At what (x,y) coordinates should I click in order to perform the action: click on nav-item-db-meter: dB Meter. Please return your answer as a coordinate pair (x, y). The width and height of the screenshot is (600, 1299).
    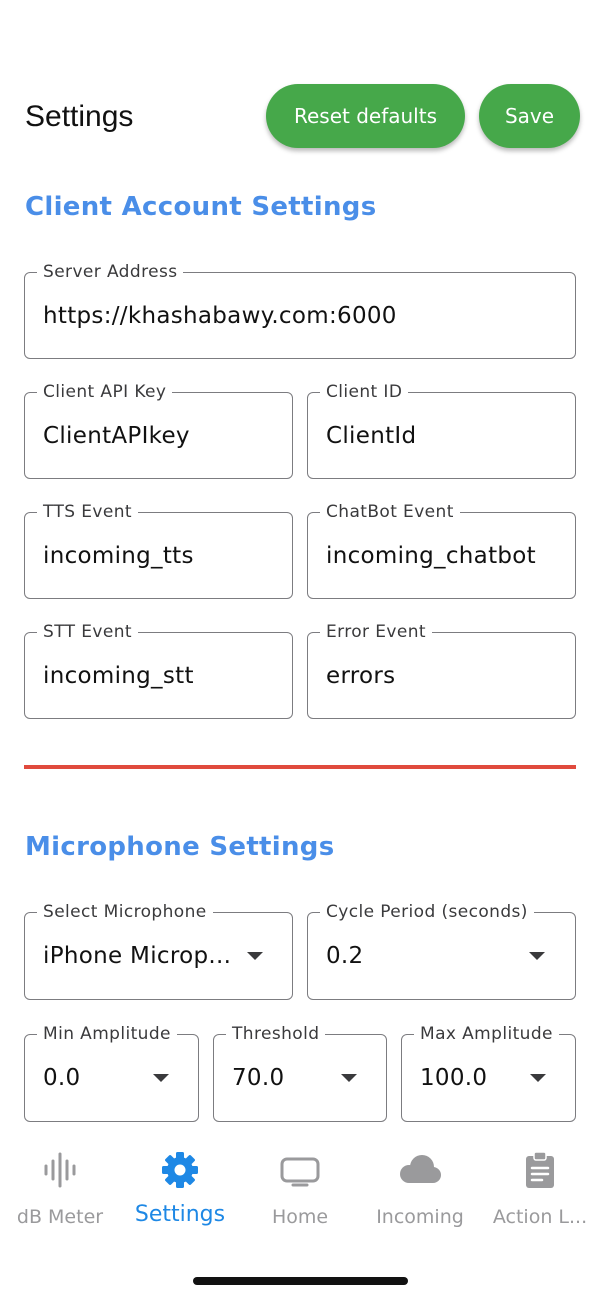
    Looking at the image, I should click on (60, 1190).